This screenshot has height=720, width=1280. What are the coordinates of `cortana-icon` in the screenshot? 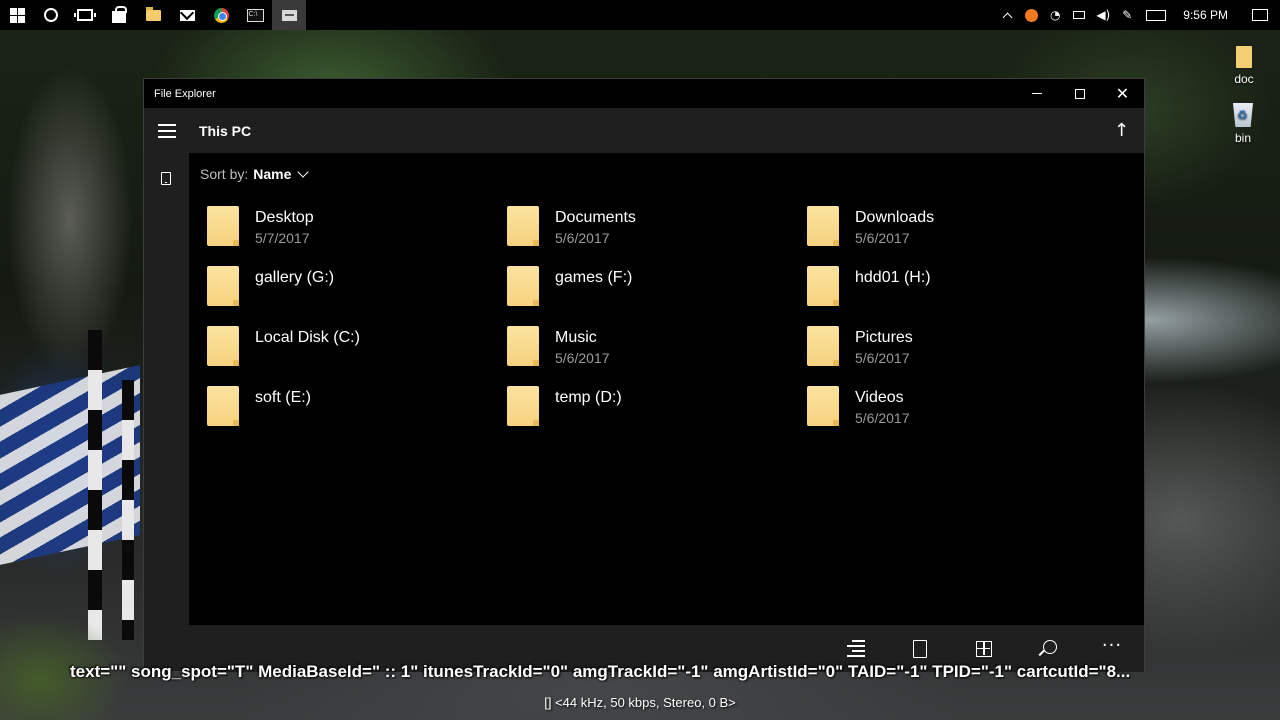 It's located at (51, 15).